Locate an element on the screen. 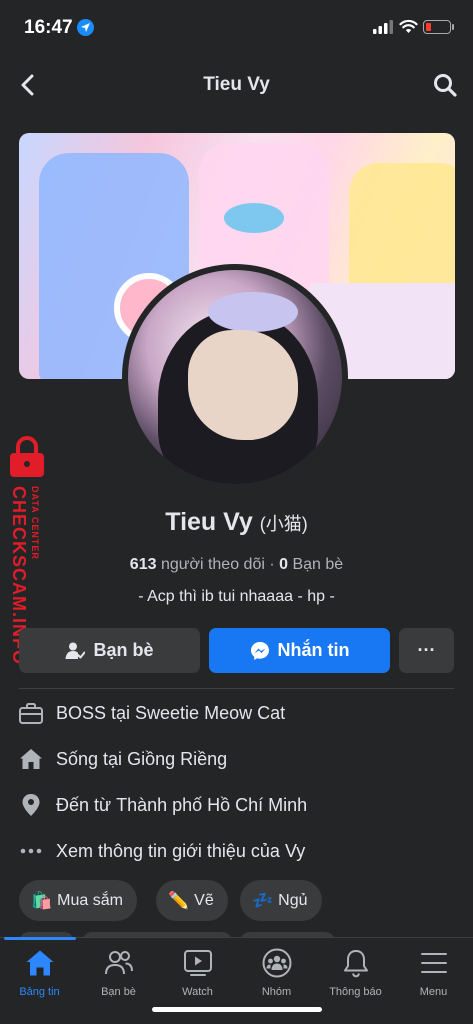  location-pin-icon is located at coordinates (31, 805).